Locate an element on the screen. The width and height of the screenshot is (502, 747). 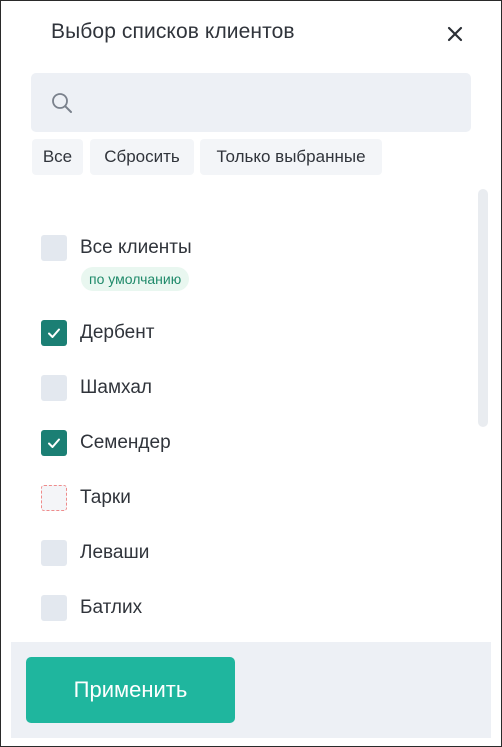
list-item-label: Все клиенты is located at coordinates (136, 247).